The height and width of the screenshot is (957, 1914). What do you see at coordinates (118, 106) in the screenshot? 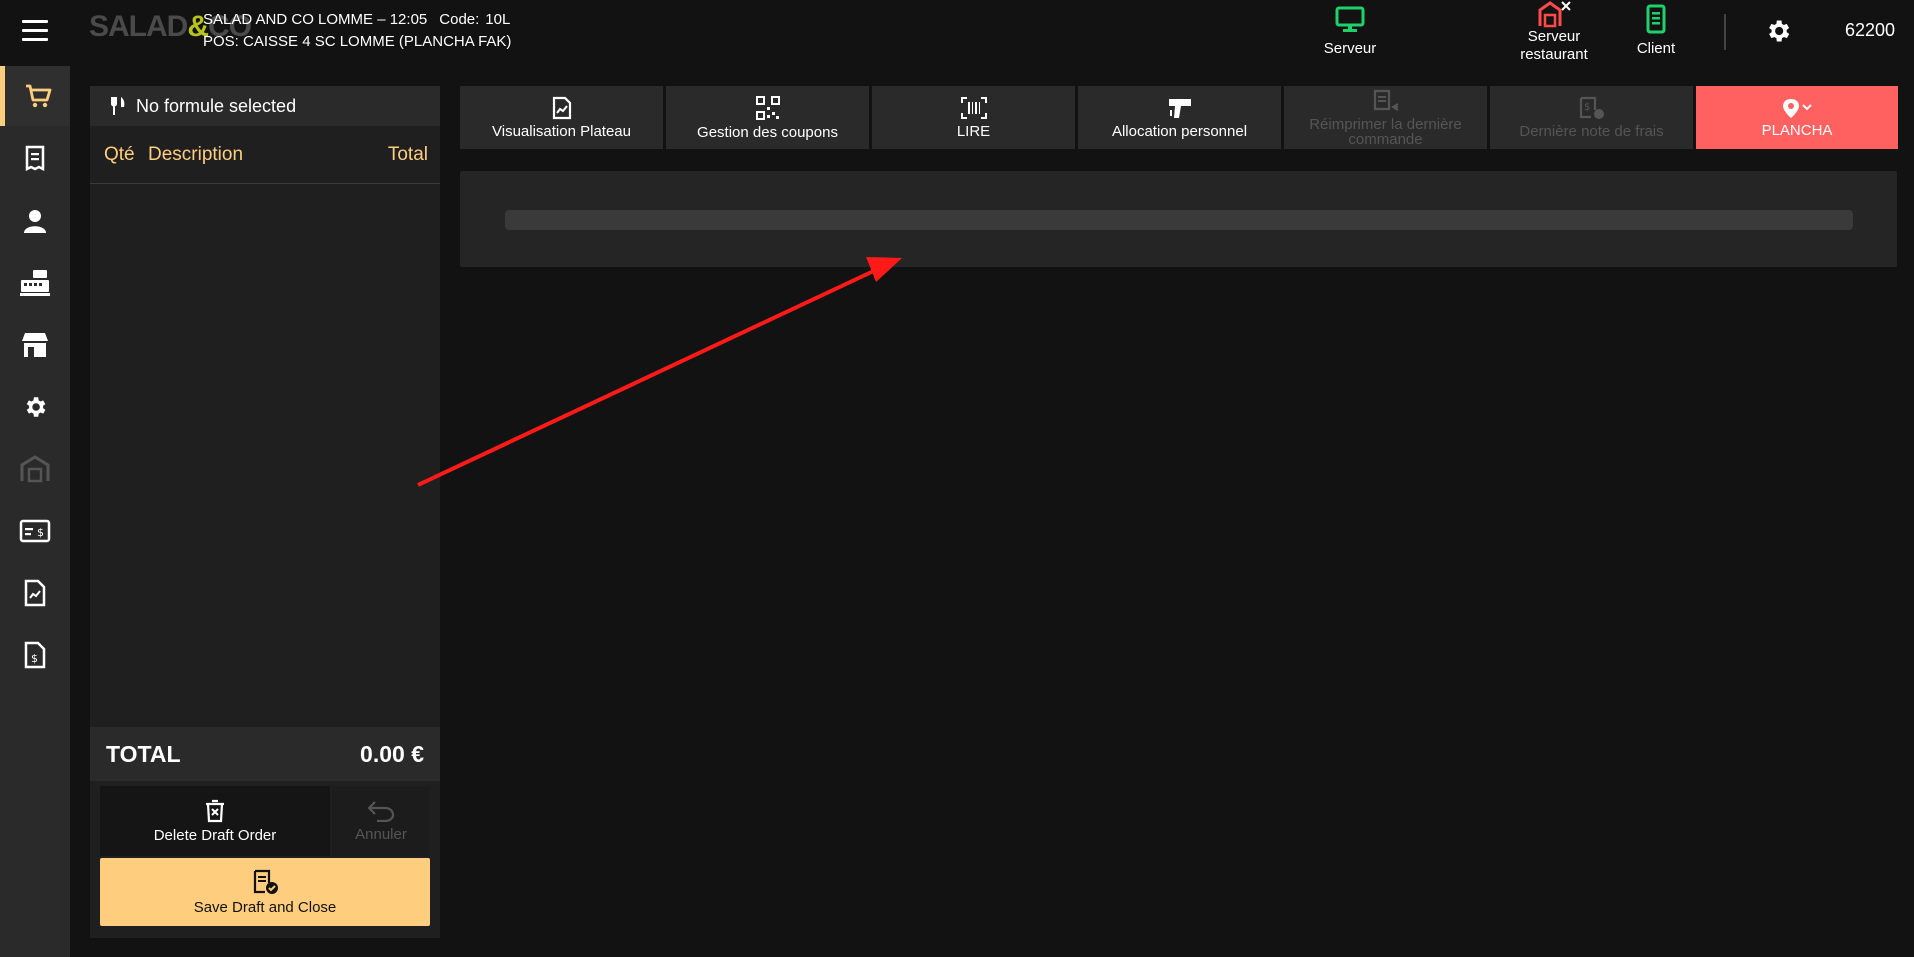
I see `cutlery-icon` at bounding box center [118, 106].